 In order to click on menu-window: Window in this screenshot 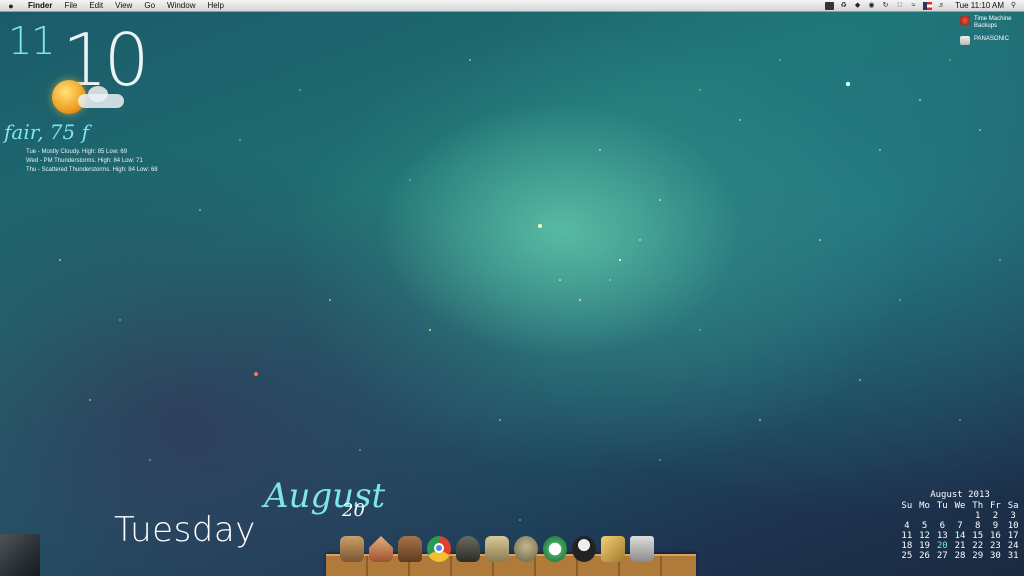, I will do `click(181, 6)`.